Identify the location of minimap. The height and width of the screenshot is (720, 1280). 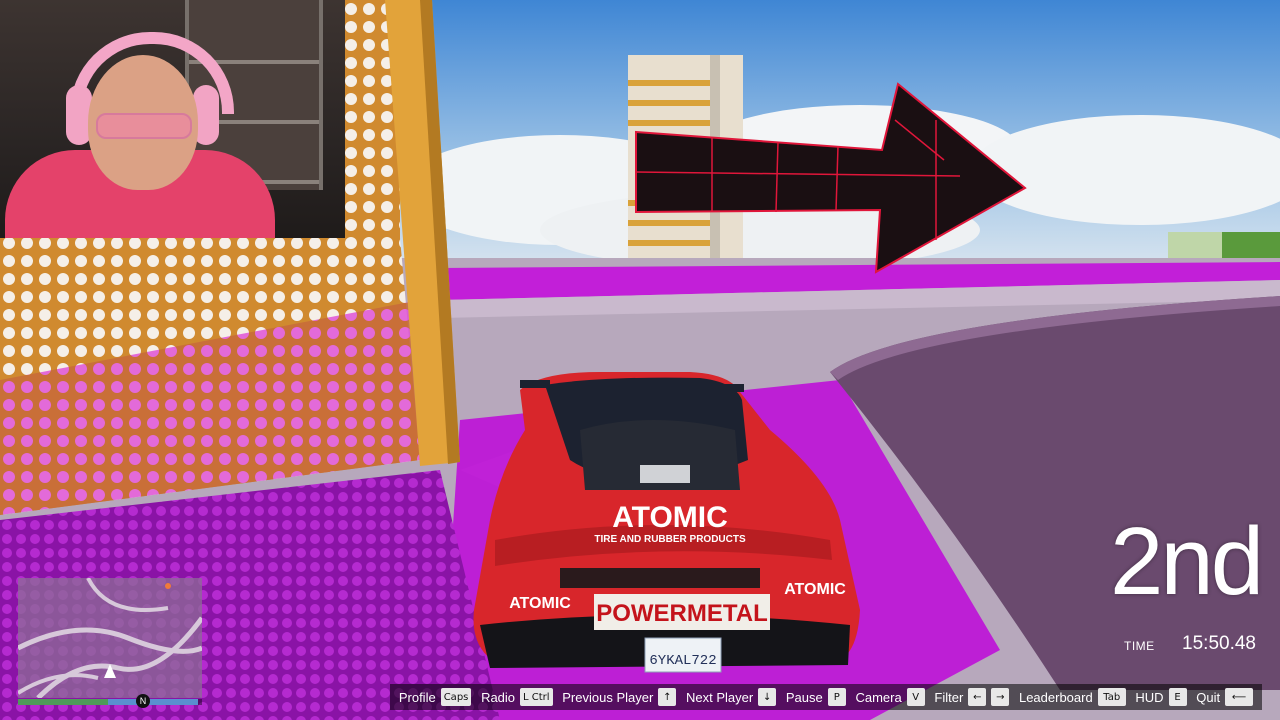
(110, 638).